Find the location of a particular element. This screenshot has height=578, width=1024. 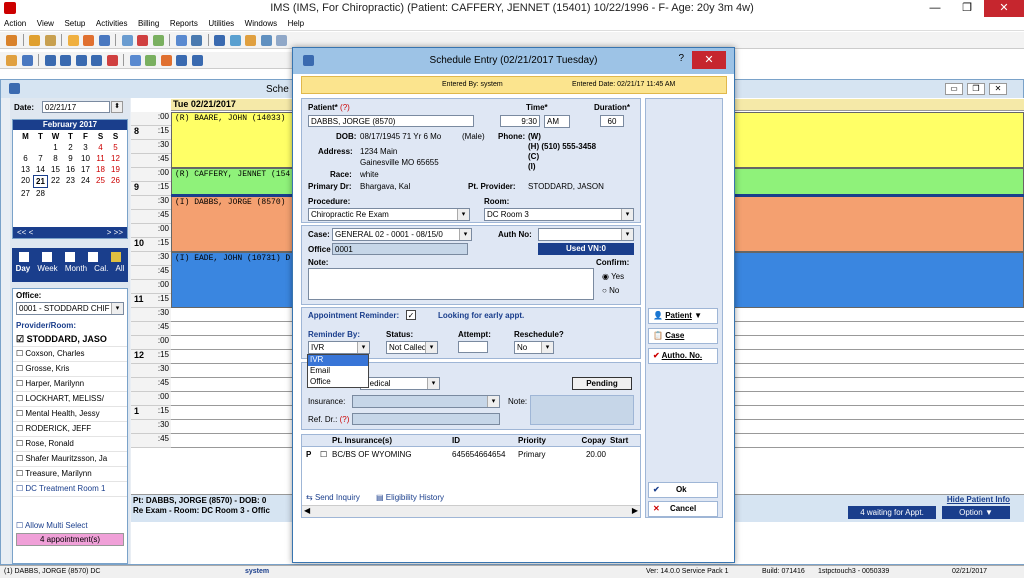

menu-utilities: Utilities is located at coordinates (221, 23).